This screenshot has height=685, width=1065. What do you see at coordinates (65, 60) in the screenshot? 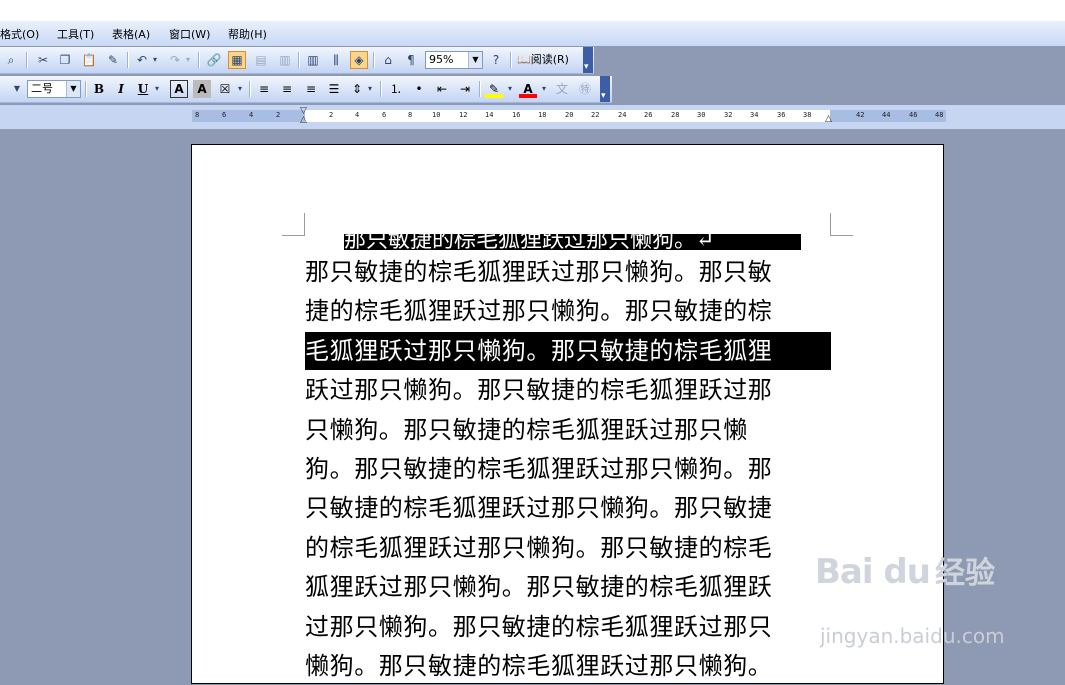
I see `copy-icon: ❐` at bounding box center [65, 60].